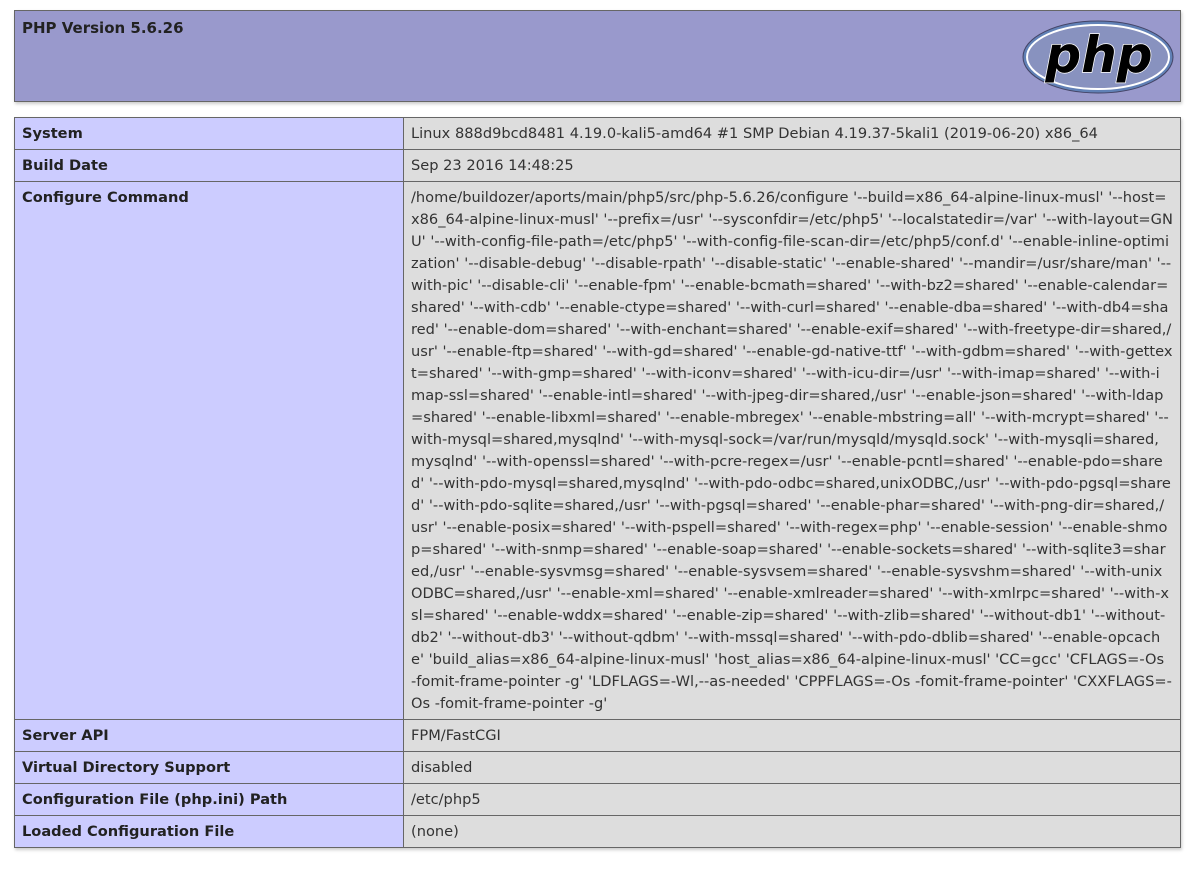 This screenshot has height=893, width=1200. What do you see at coordinates (792, 767) in the screenshot?
I see `row-value: disabled` at bounding box center [792, 767].